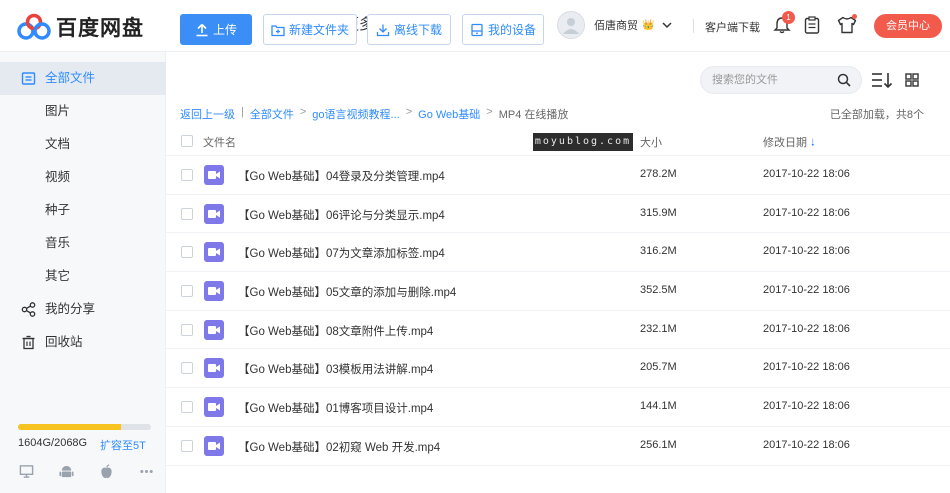 Image resolution: width=950 pixels, height=493 pixels. What do you see at coordinates (812, 25) in the screenshot?
I see `clipboard-icon` at bounding box center [812, 25].